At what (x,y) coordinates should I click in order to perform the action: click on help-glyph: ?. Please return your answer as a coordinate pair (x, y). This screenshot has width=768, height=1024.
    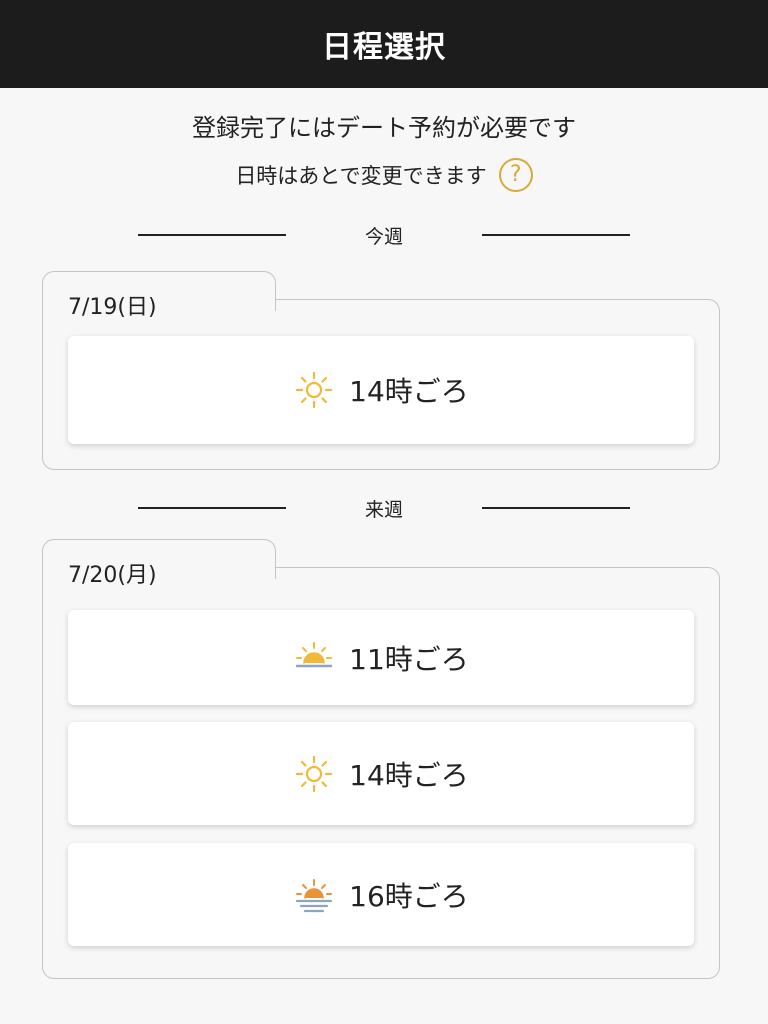
    Looking at the image, I should click on (515, 174).